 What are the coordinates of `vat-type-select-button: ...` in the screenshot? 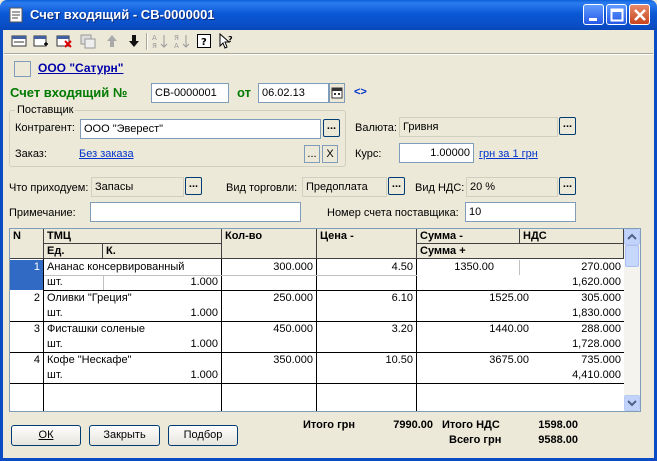 It's located at (567, 186).